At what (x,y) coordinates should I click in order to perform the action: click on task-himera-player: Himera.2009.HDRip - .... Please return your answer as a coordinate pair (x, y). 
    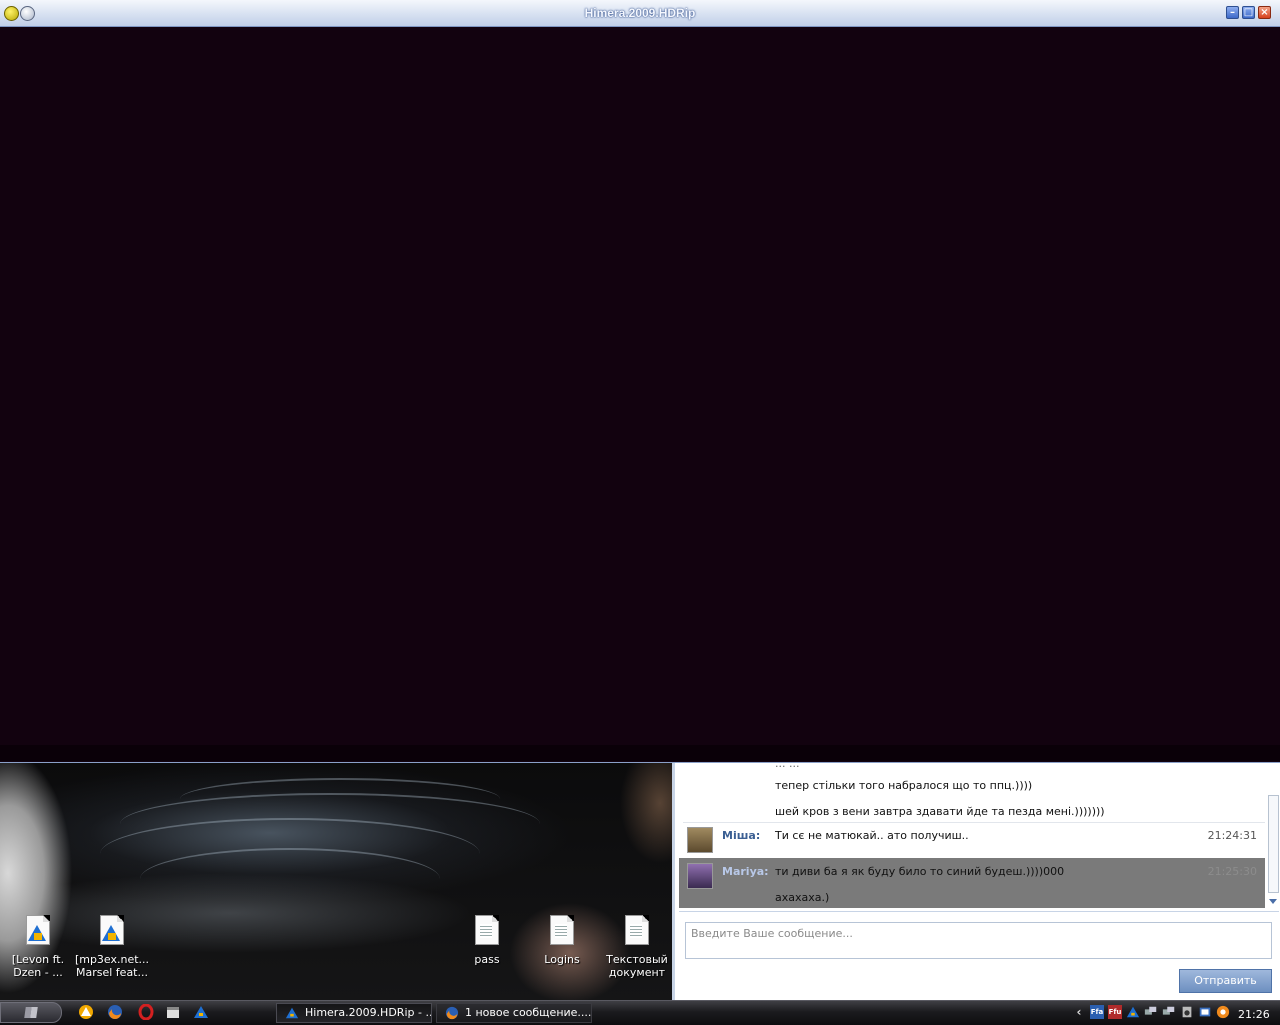
    Looking at the image, I should click on (354, 1013).